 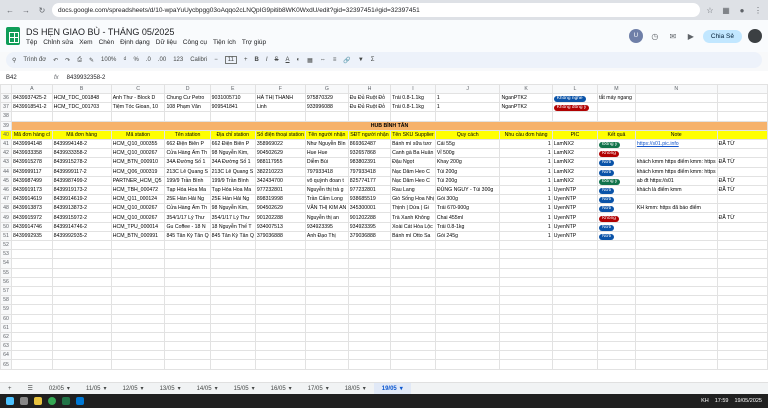 What do you see at coordinates (467, 190) in the screenshot?
I see `table-cell: ĐÙNG NGUY - Túi 300g` at bounding box center [467, 190].